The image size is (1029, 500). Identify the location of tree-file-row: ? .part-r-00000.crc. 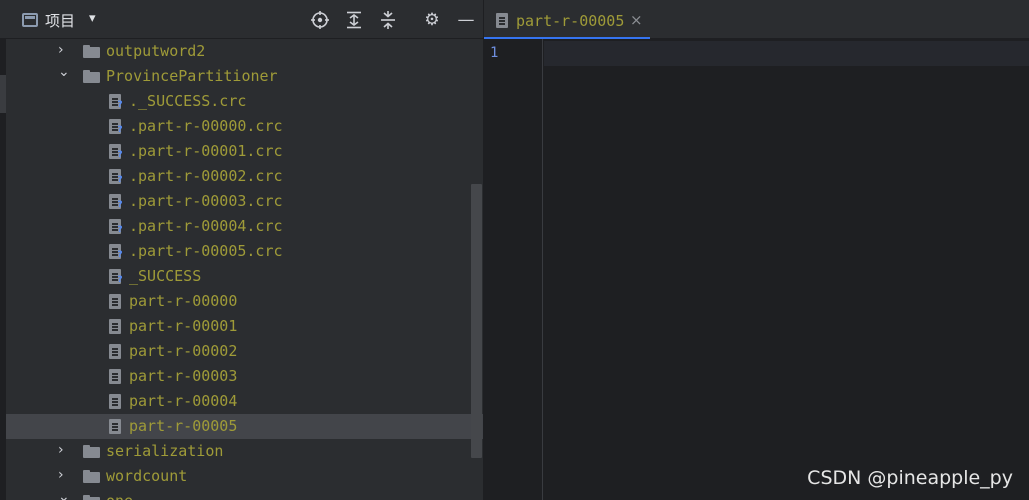
(238, 126).